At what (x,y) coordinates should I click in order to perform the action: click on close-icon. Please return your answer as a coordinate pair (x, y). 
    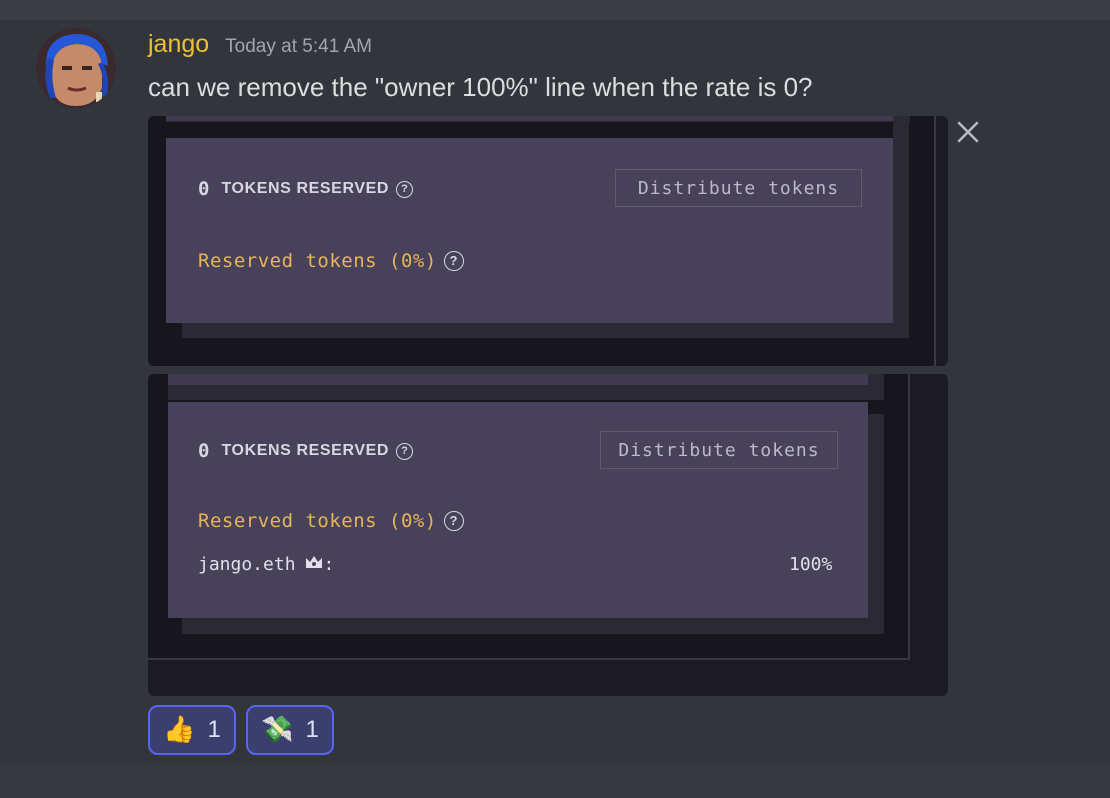
    Looking at the image, I should click on (968, 132).